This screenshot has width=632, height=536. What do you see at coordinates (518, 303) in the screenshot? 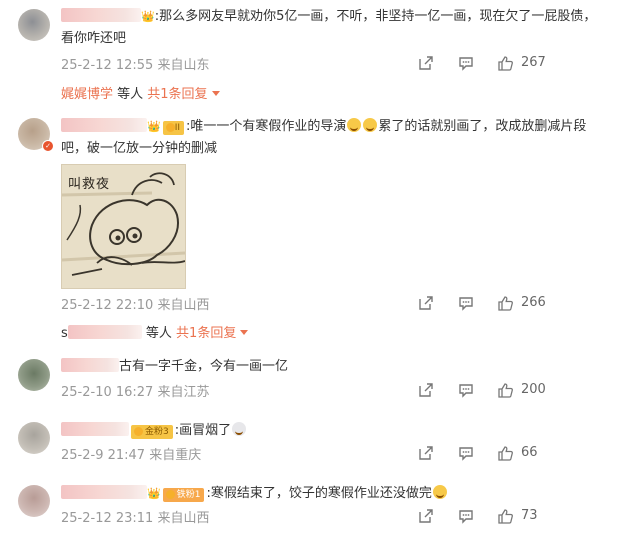
I see `comment-actions: 266` at bounding box center [518, 303].